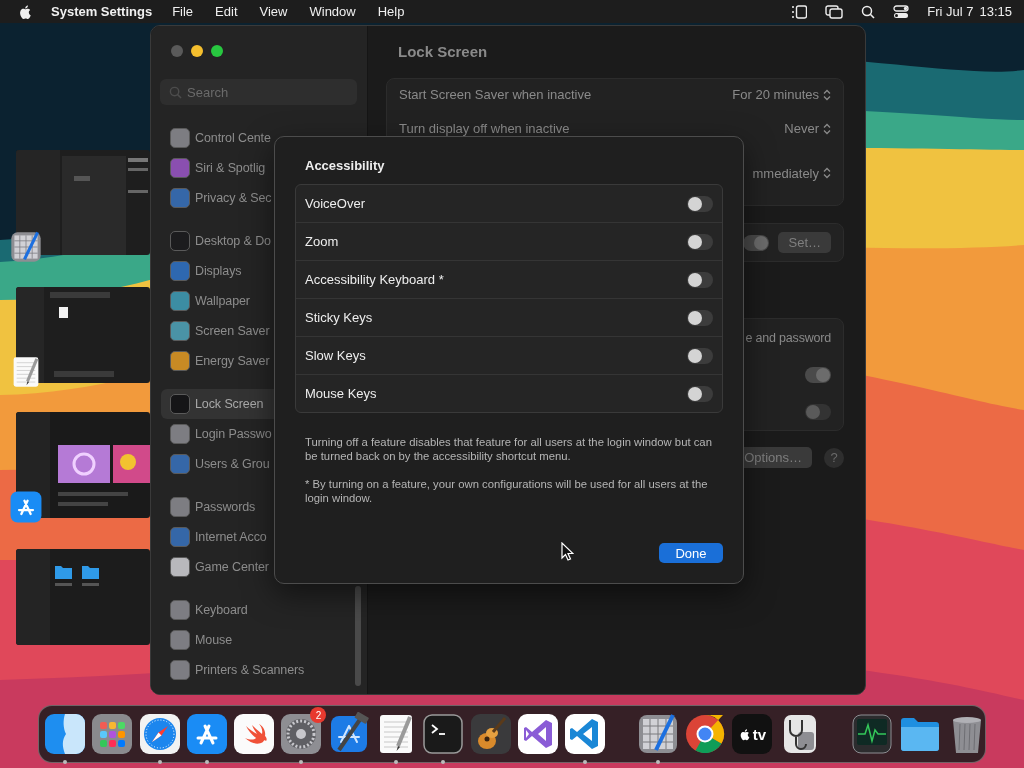 The width and height of the screenshot is (1024, 768). What do you see at coordinates (807, 128) in the screenshot?
I see `popup-button: Never` at bounding box center [807, 128].